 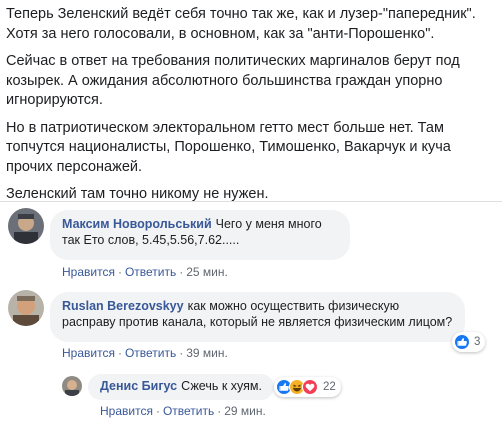 I want to click on reaction-count: 22, so click(x=329, y=387).